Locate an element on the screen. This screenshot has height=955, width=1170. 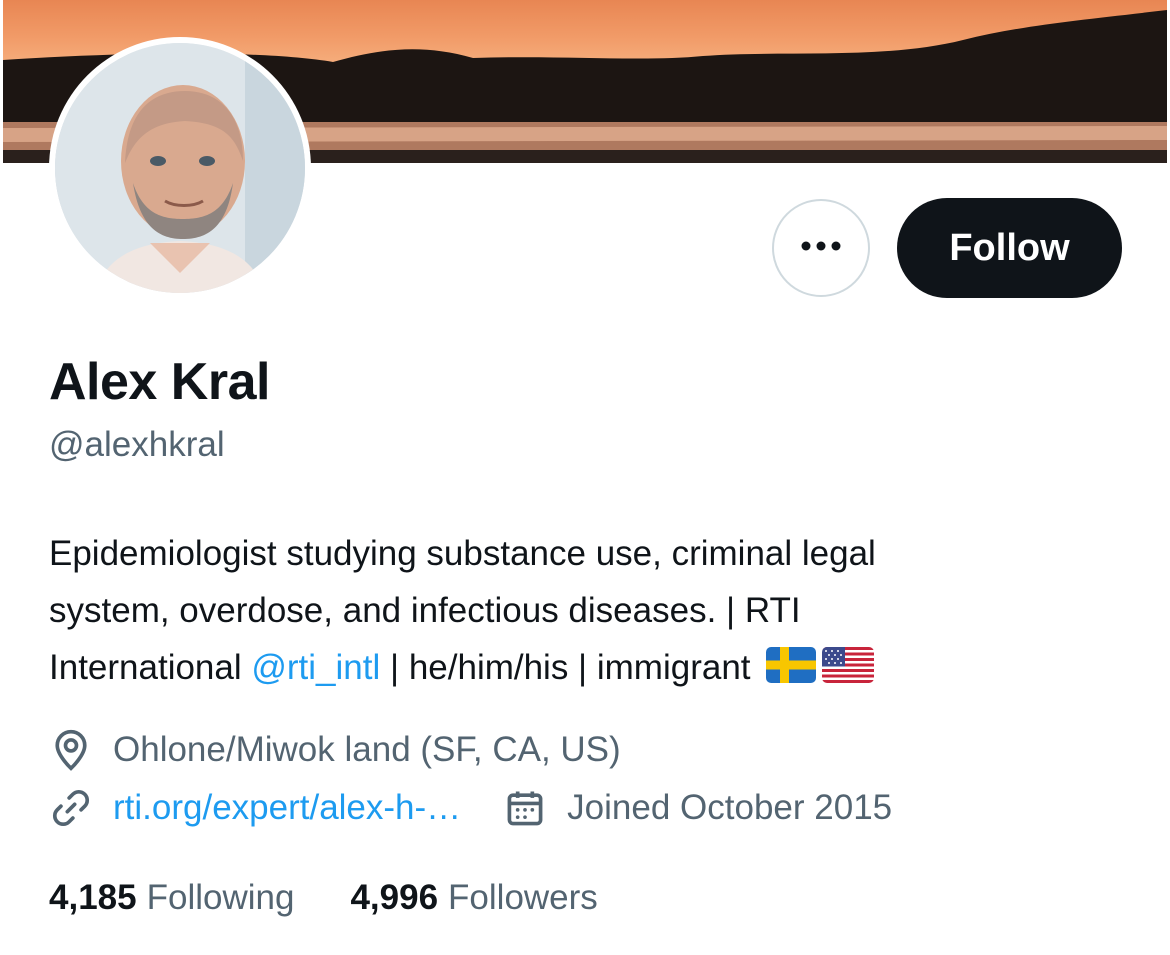
flag-sweden-icon is located at coordinates (791, 671).